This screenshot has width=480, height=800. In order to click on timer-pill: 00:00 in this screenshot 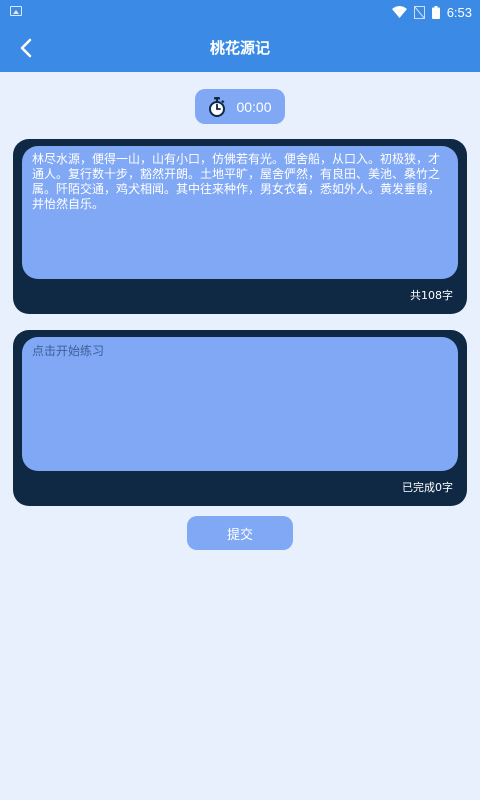, I will do `click(240, 106)`.